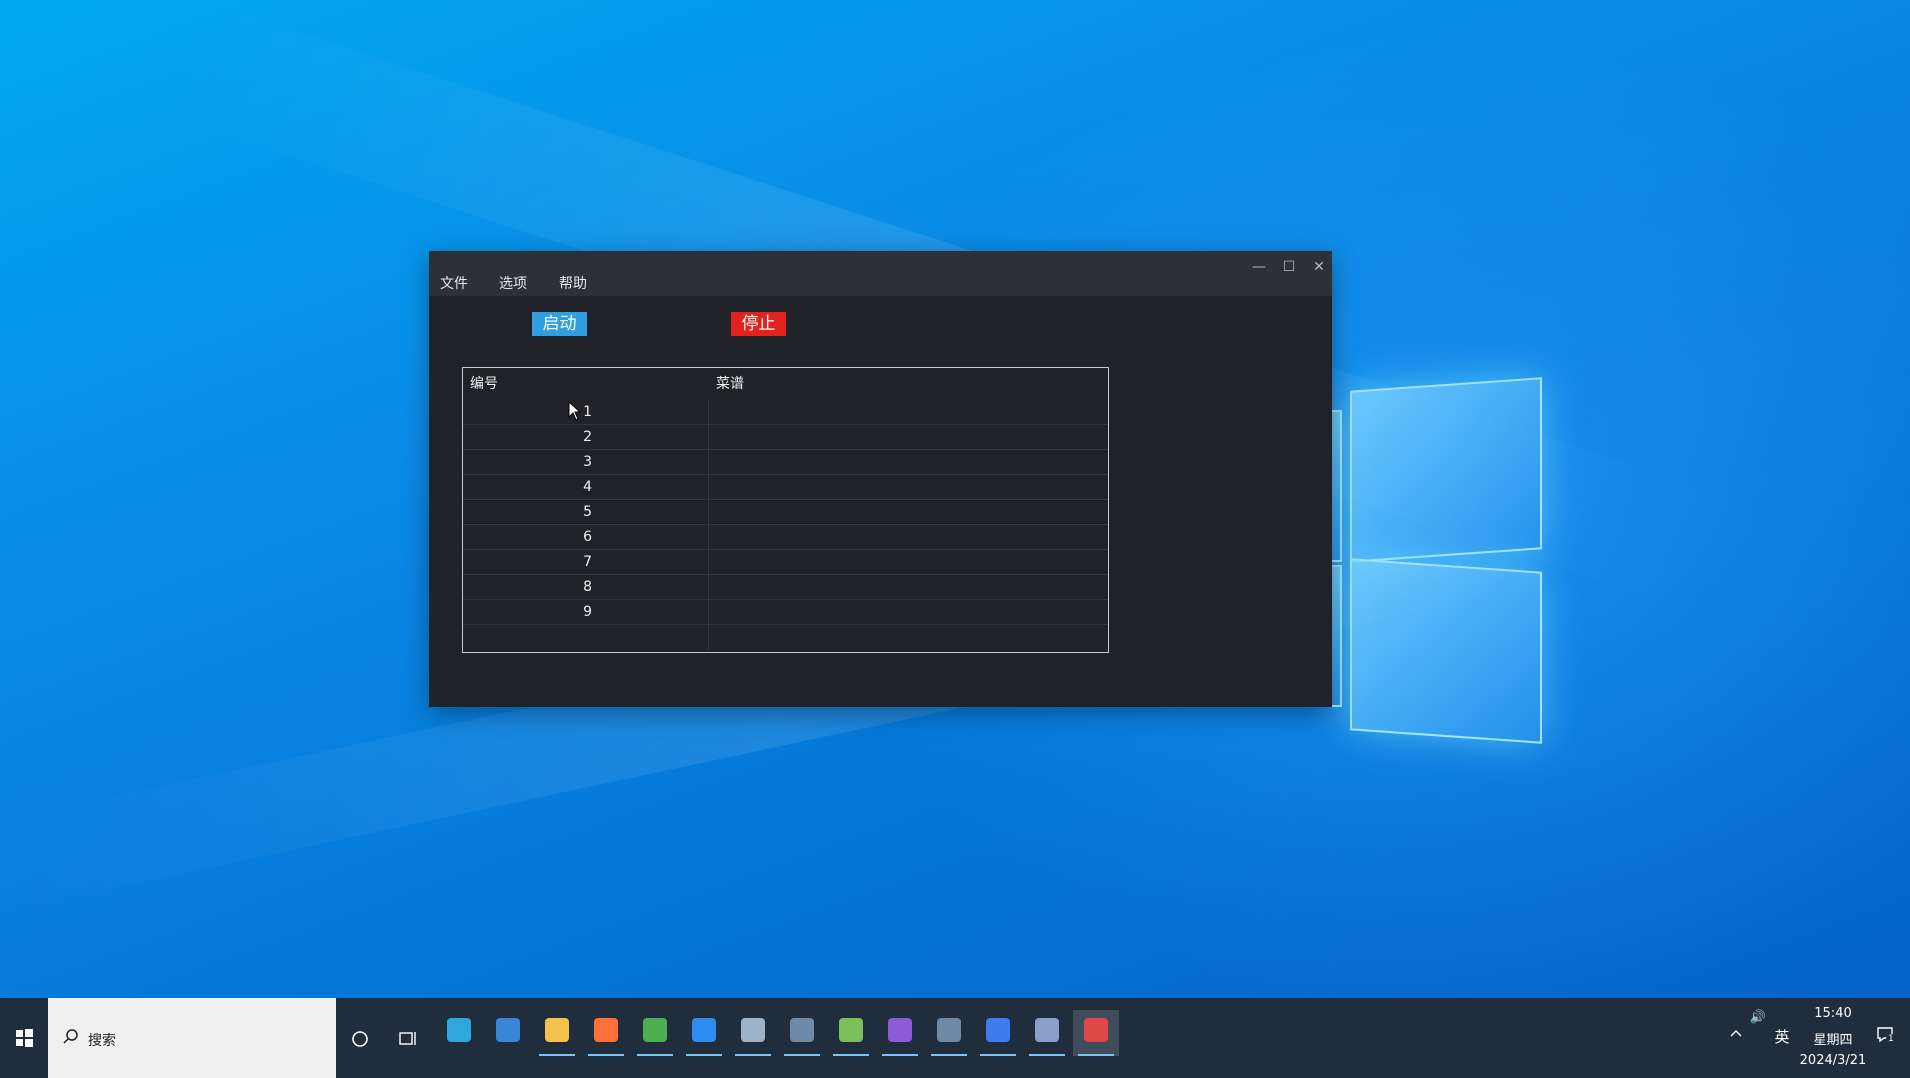  I want to click on menu-file: 文件, so click(454, 283).